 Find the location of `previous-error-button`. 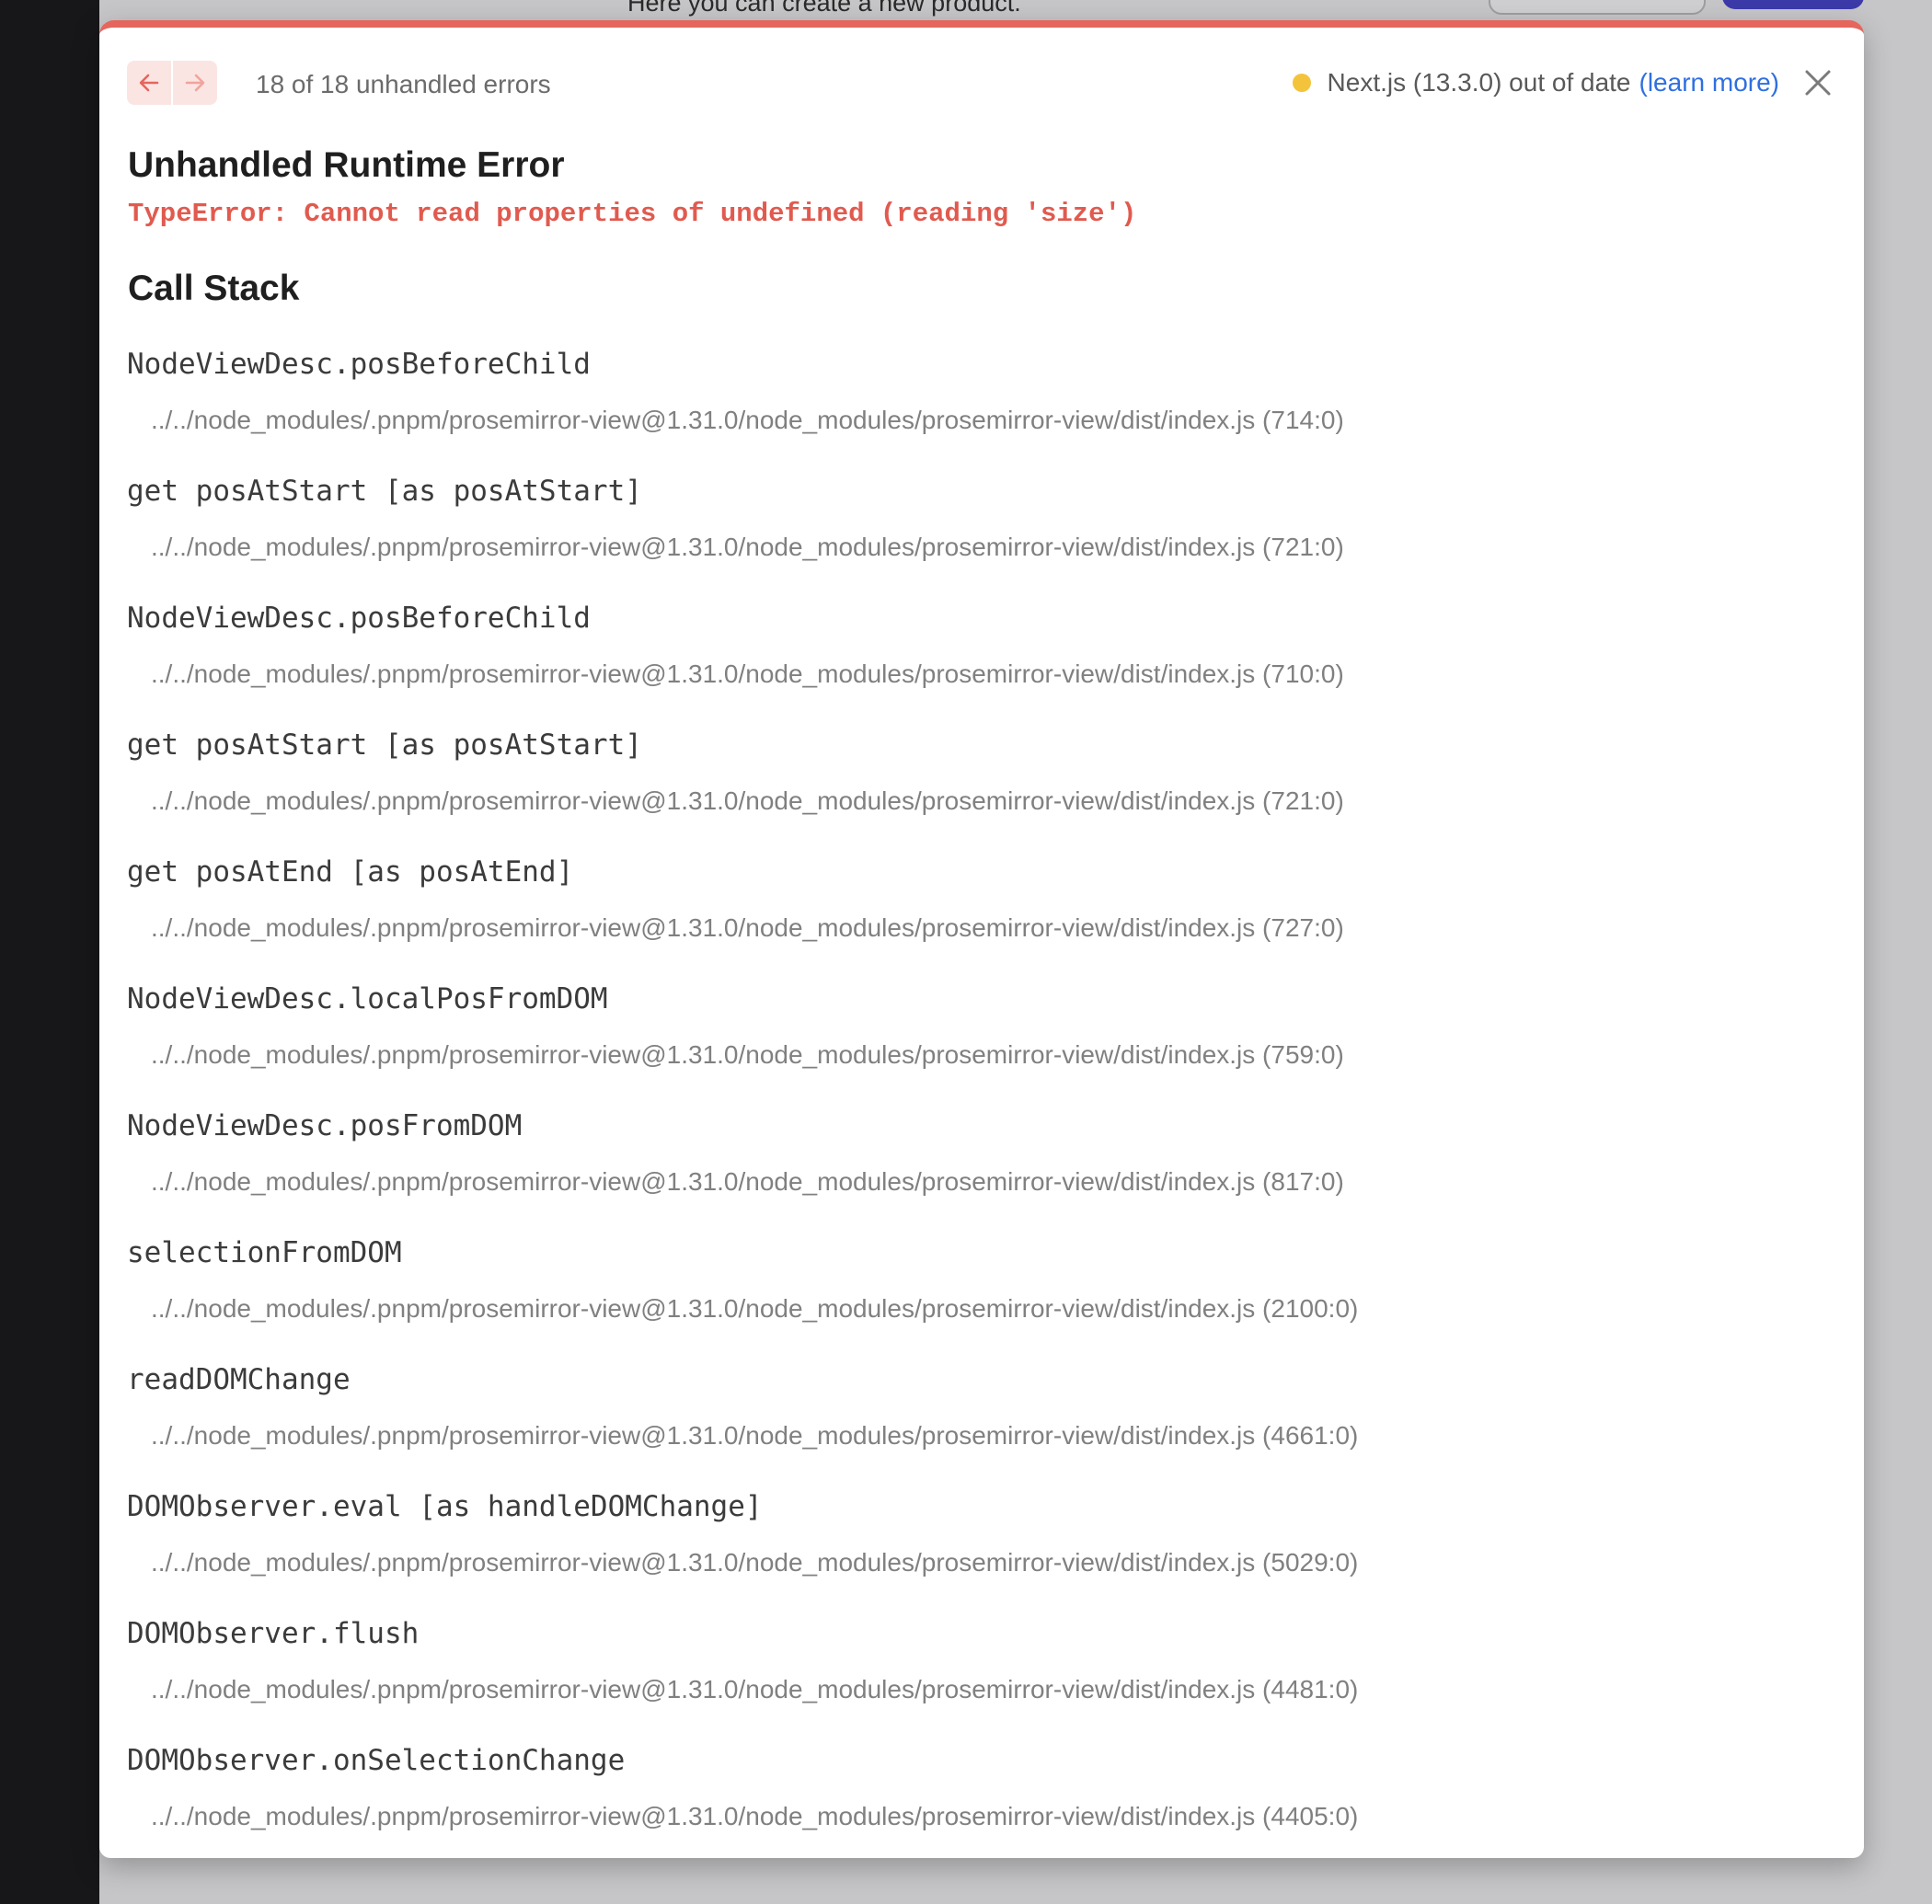

previous-error-button is located at coordinates (149, 83).